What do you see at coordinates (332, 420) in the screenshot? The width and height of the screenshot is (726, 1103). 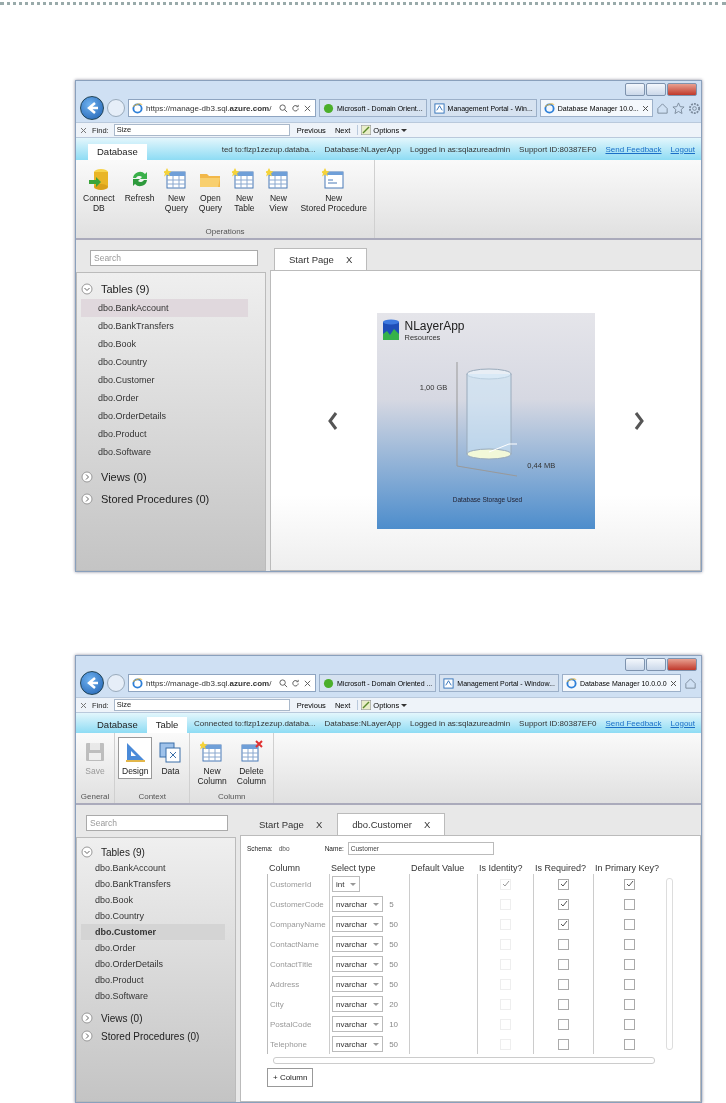 I see `previous-arrow-button` at bounding box center [332, 420].